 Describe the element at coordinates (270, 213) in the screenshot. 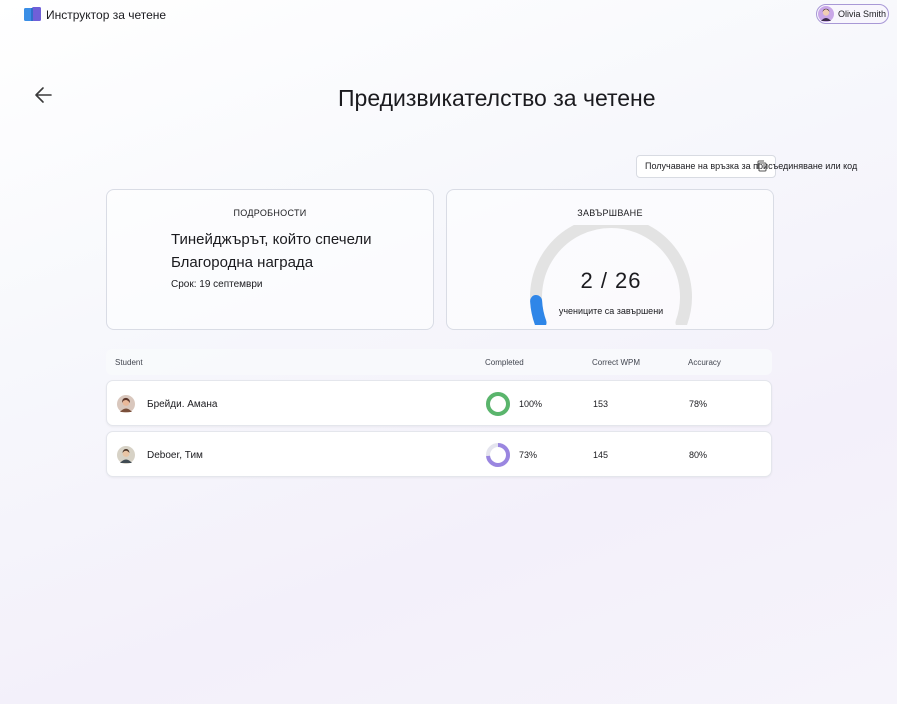

I see `details-heading: ПОДРОБНОСТИ` at that location.